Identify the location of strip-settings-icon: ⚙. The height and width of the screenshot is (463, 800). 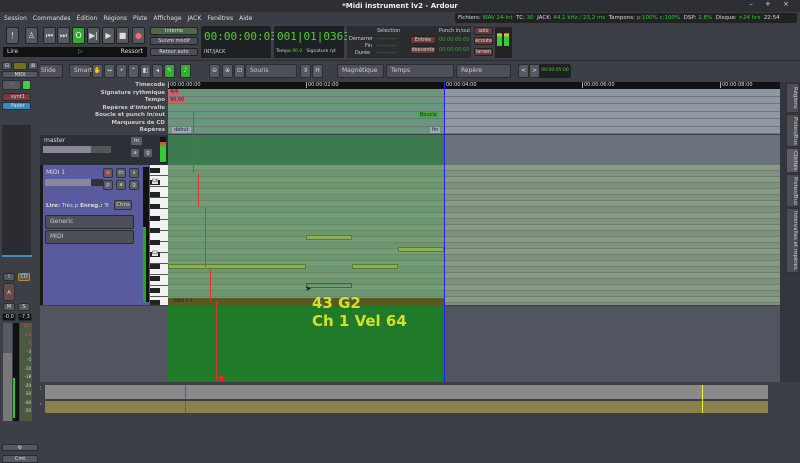
(20, 447).